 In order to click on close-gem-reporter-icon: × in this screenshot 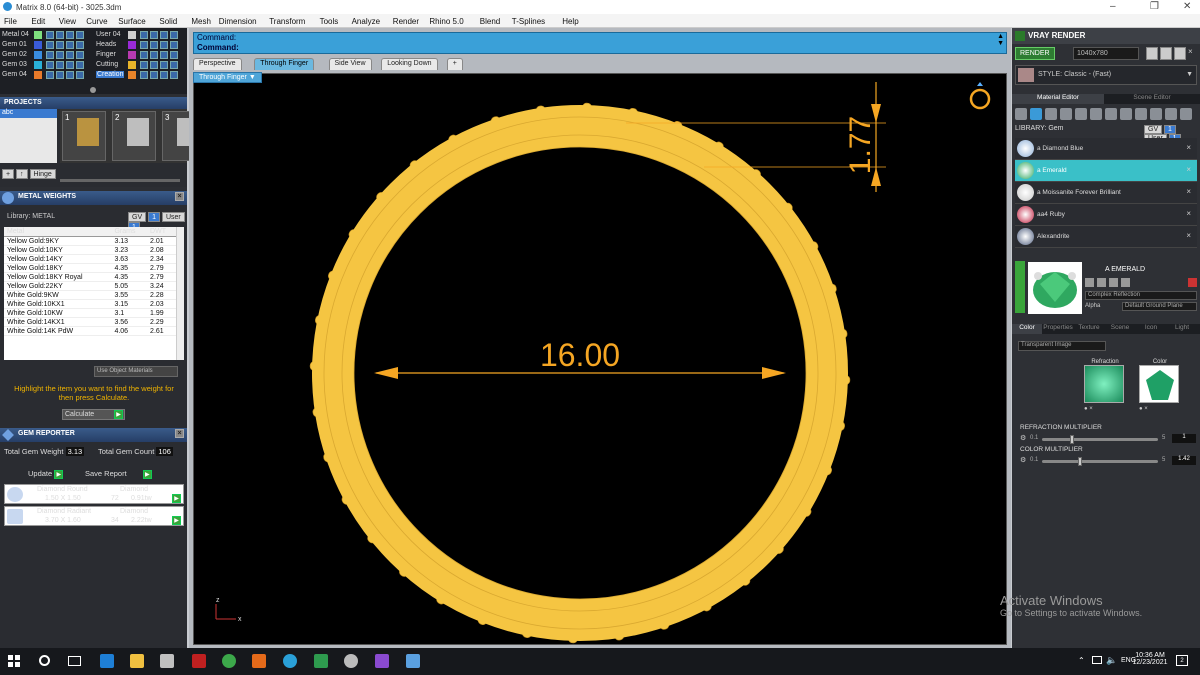, I will do `click(179, 433)`.